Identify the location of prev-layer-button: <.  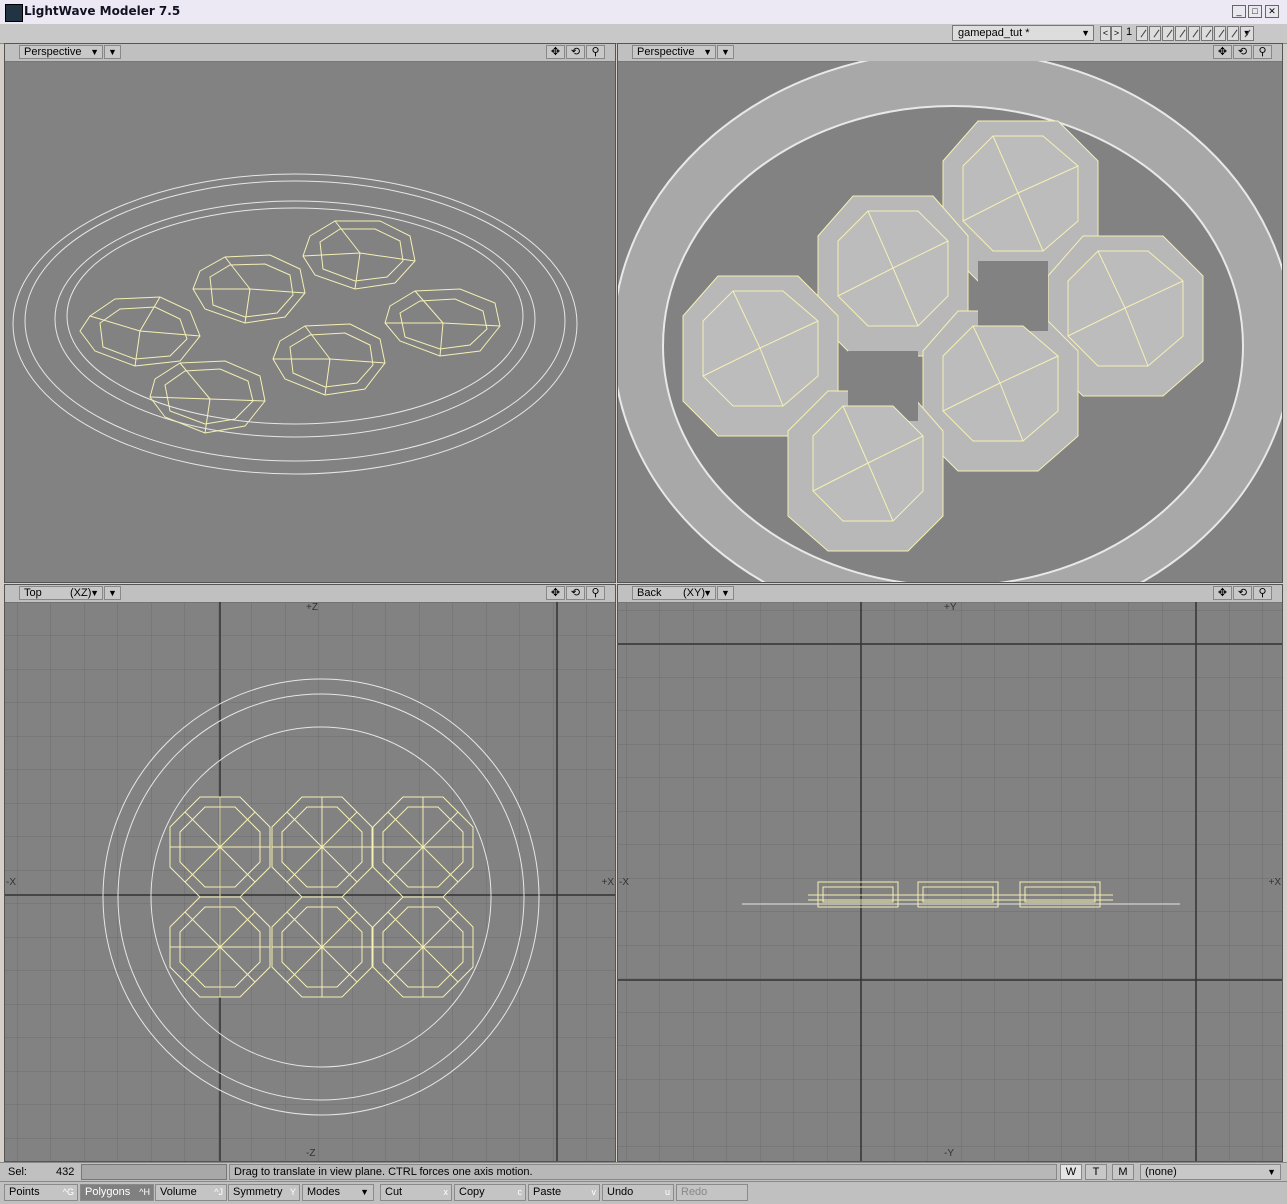
(1105, 33).